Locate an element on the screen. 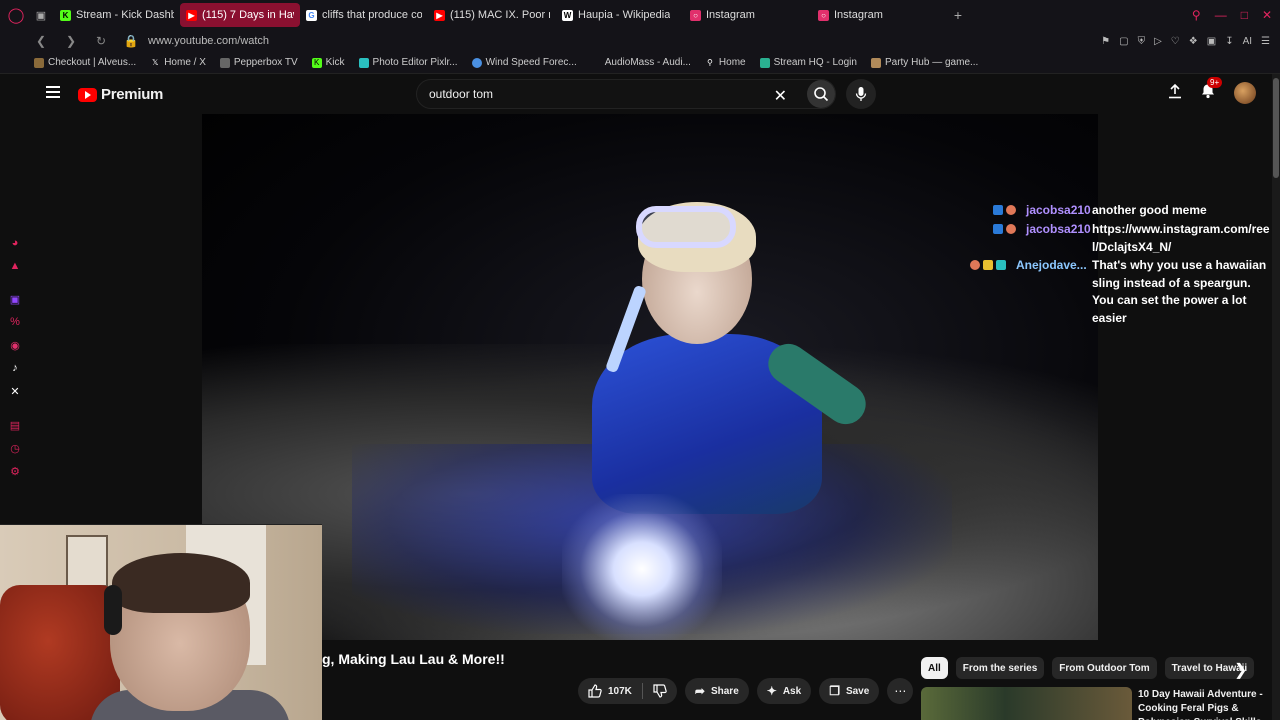 The image size is (1280, 720). save-button: ❐ Save is located at coordinates (849, 691).